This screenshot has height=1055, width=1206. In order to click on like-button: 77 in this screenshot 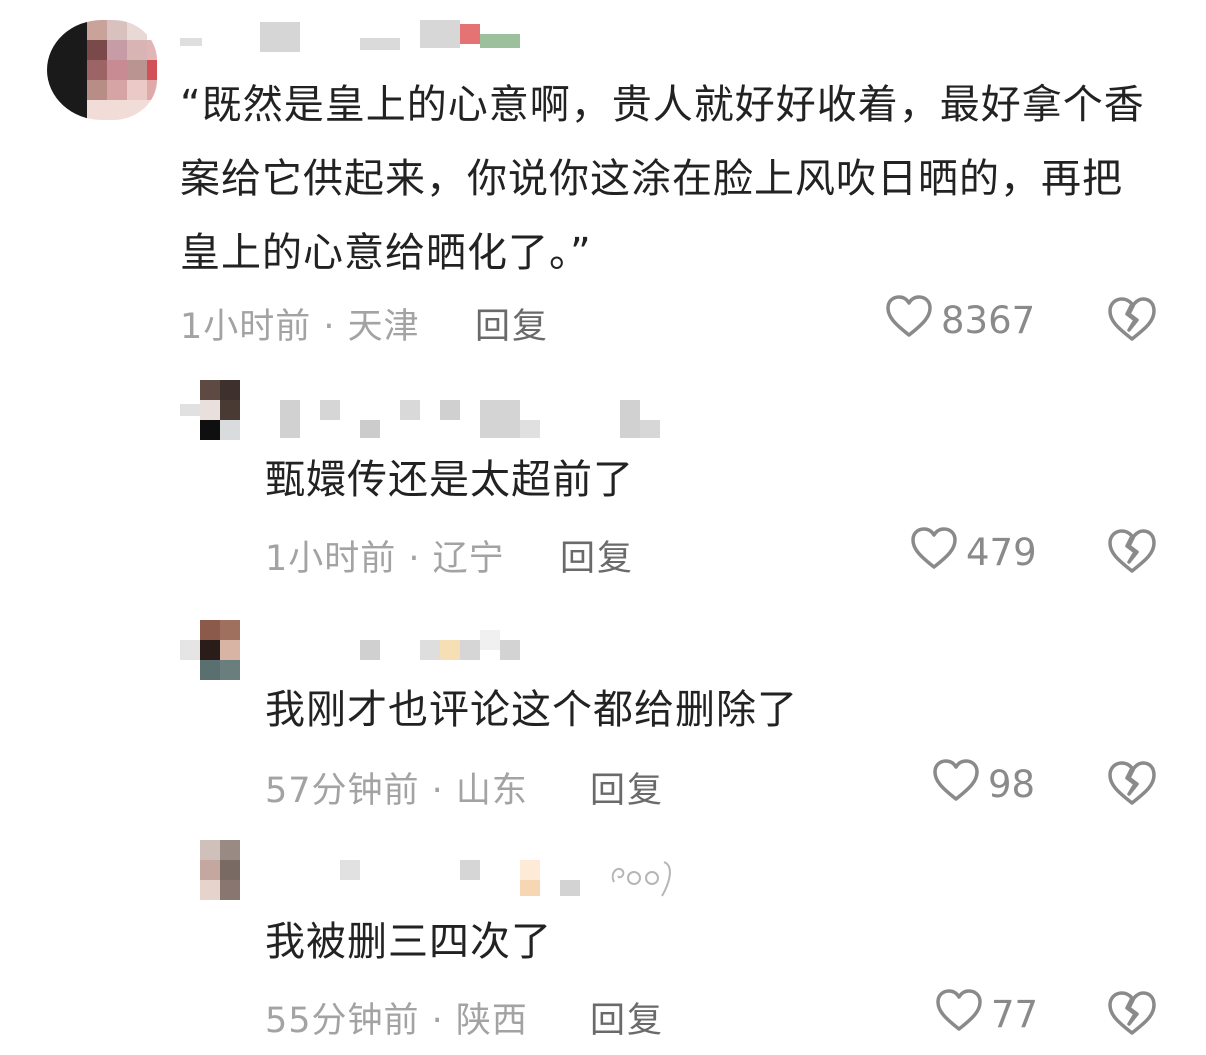, I will do `click(986, 1014)`.